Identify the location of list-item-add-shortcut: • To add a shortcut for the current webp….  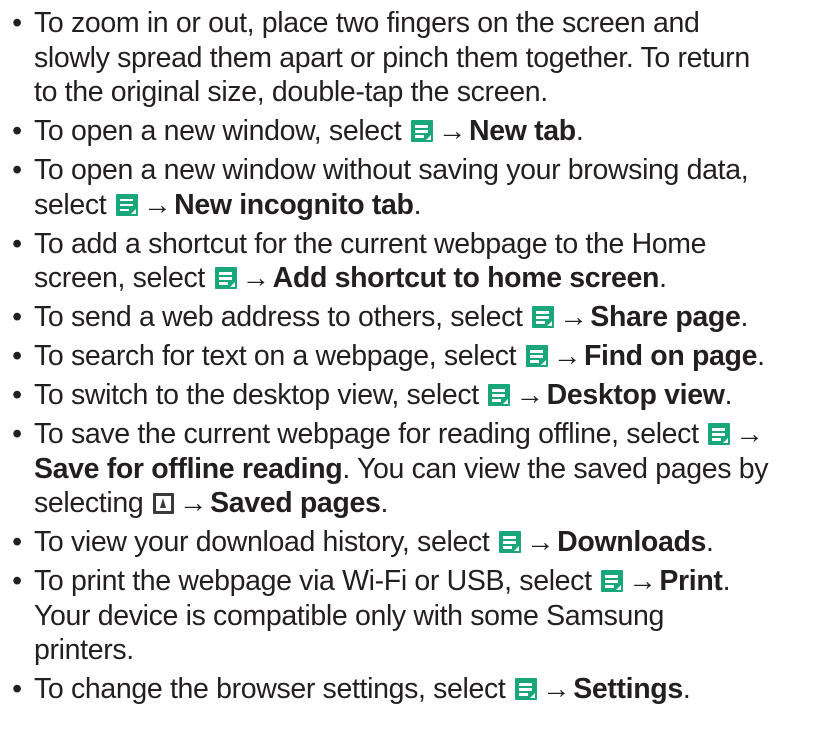
(413, 261).